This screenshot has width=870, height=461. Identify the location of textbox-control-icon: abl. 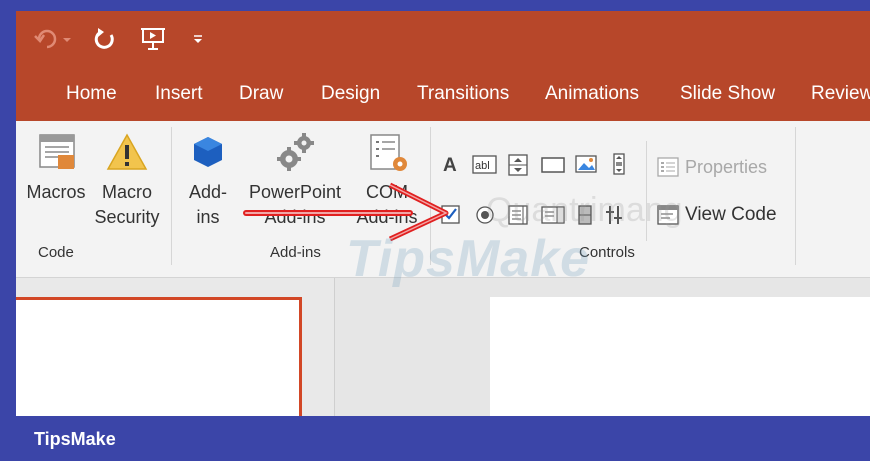
(485, 165).